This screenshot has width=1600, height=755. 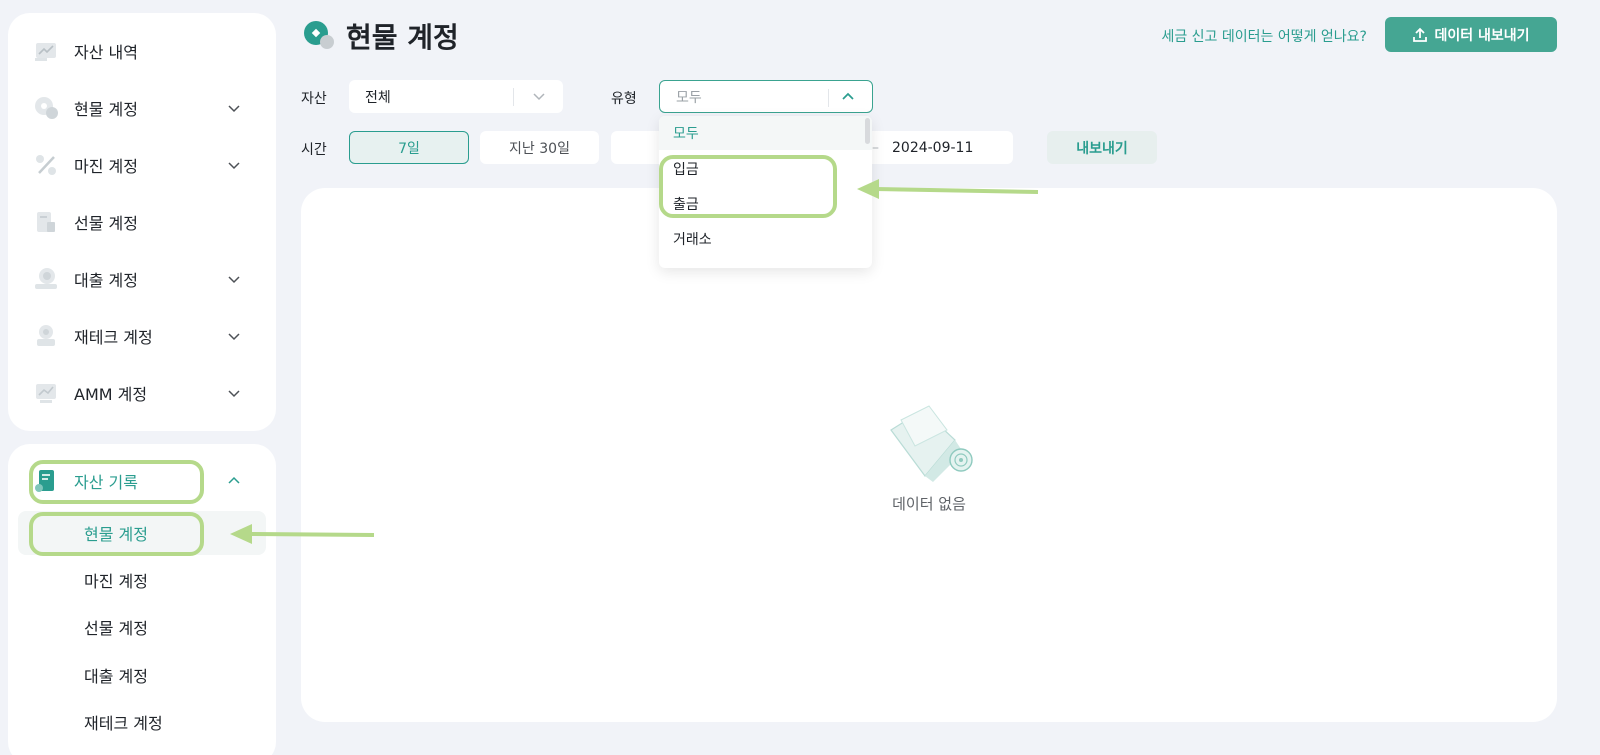 I want to click on highlight-spot-account, so click(x=116, y=534).